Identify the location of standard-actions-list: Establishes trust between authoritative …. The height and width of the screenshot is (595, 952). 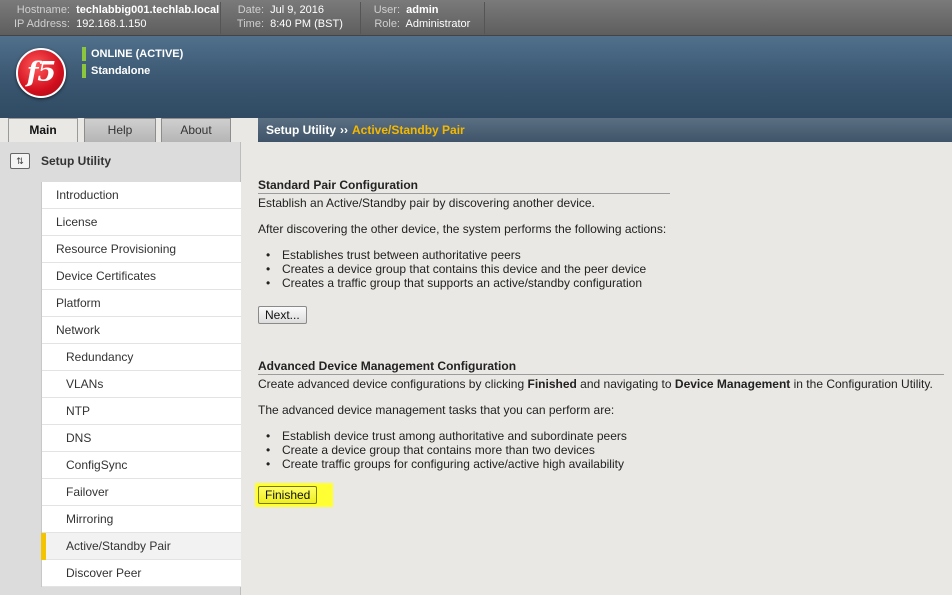
(456, 269).